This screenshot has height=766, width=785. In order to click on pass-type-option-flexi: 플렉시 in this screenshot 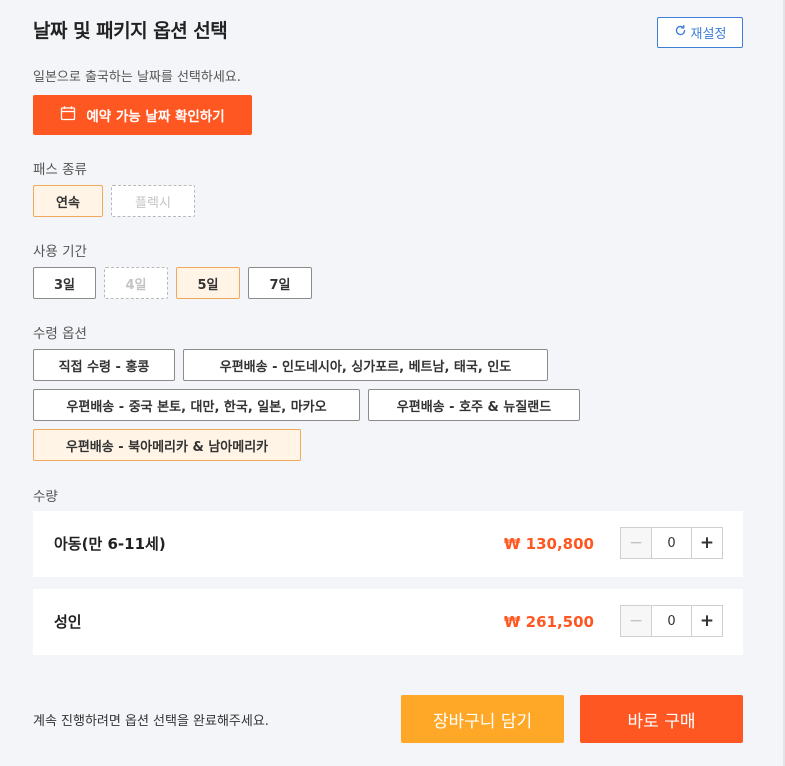, I will do `click(153, 201)`.